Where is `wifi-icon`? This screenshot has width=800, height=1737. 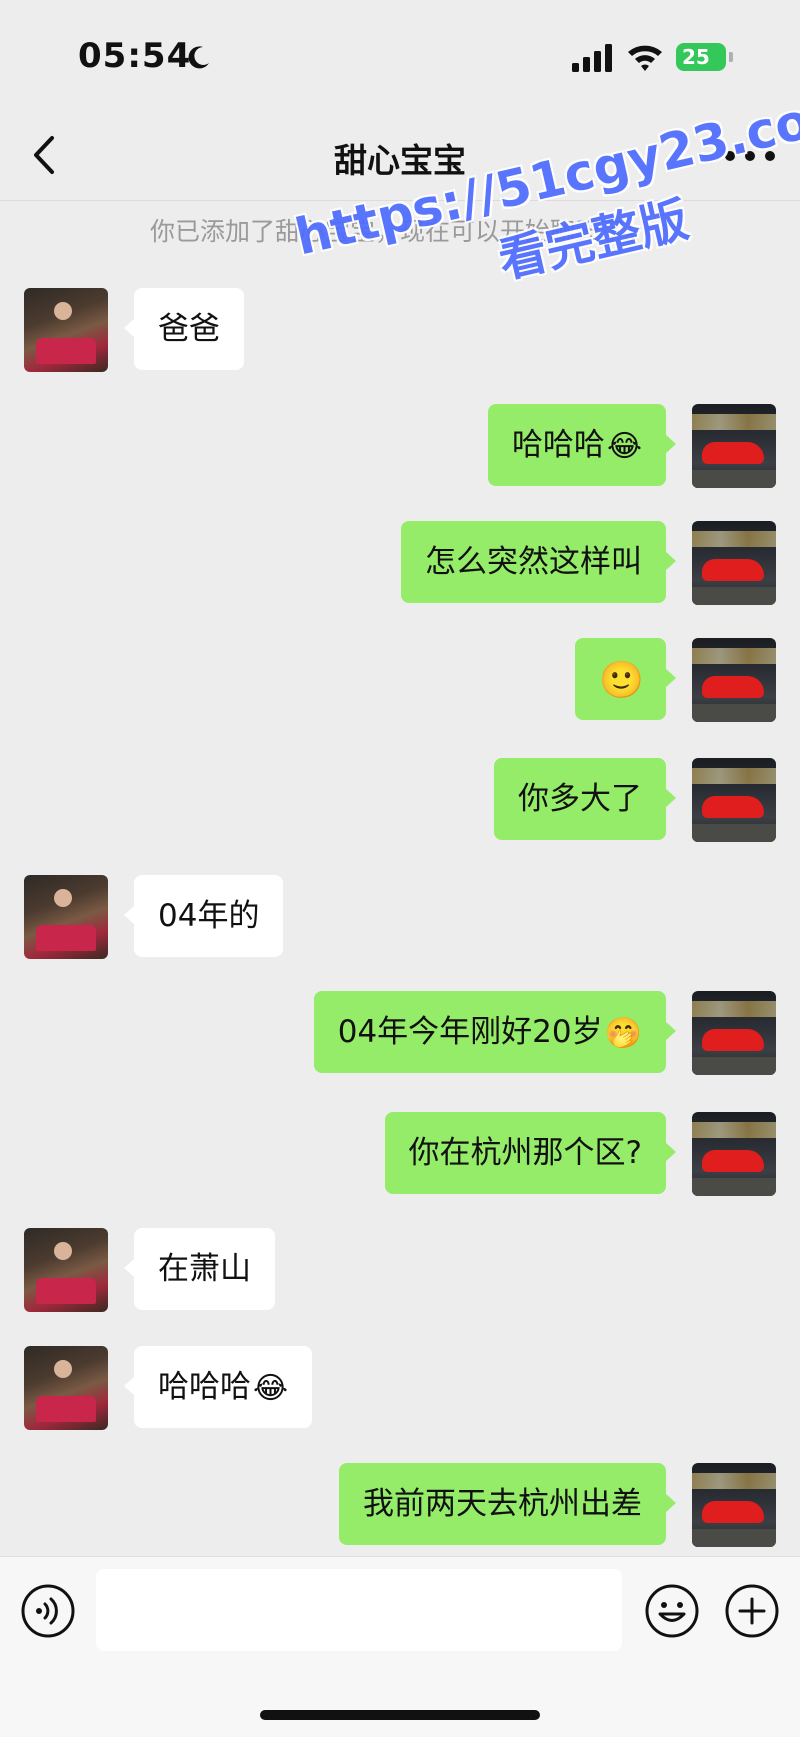 wifi-icon is located at coordinates (645, 58).